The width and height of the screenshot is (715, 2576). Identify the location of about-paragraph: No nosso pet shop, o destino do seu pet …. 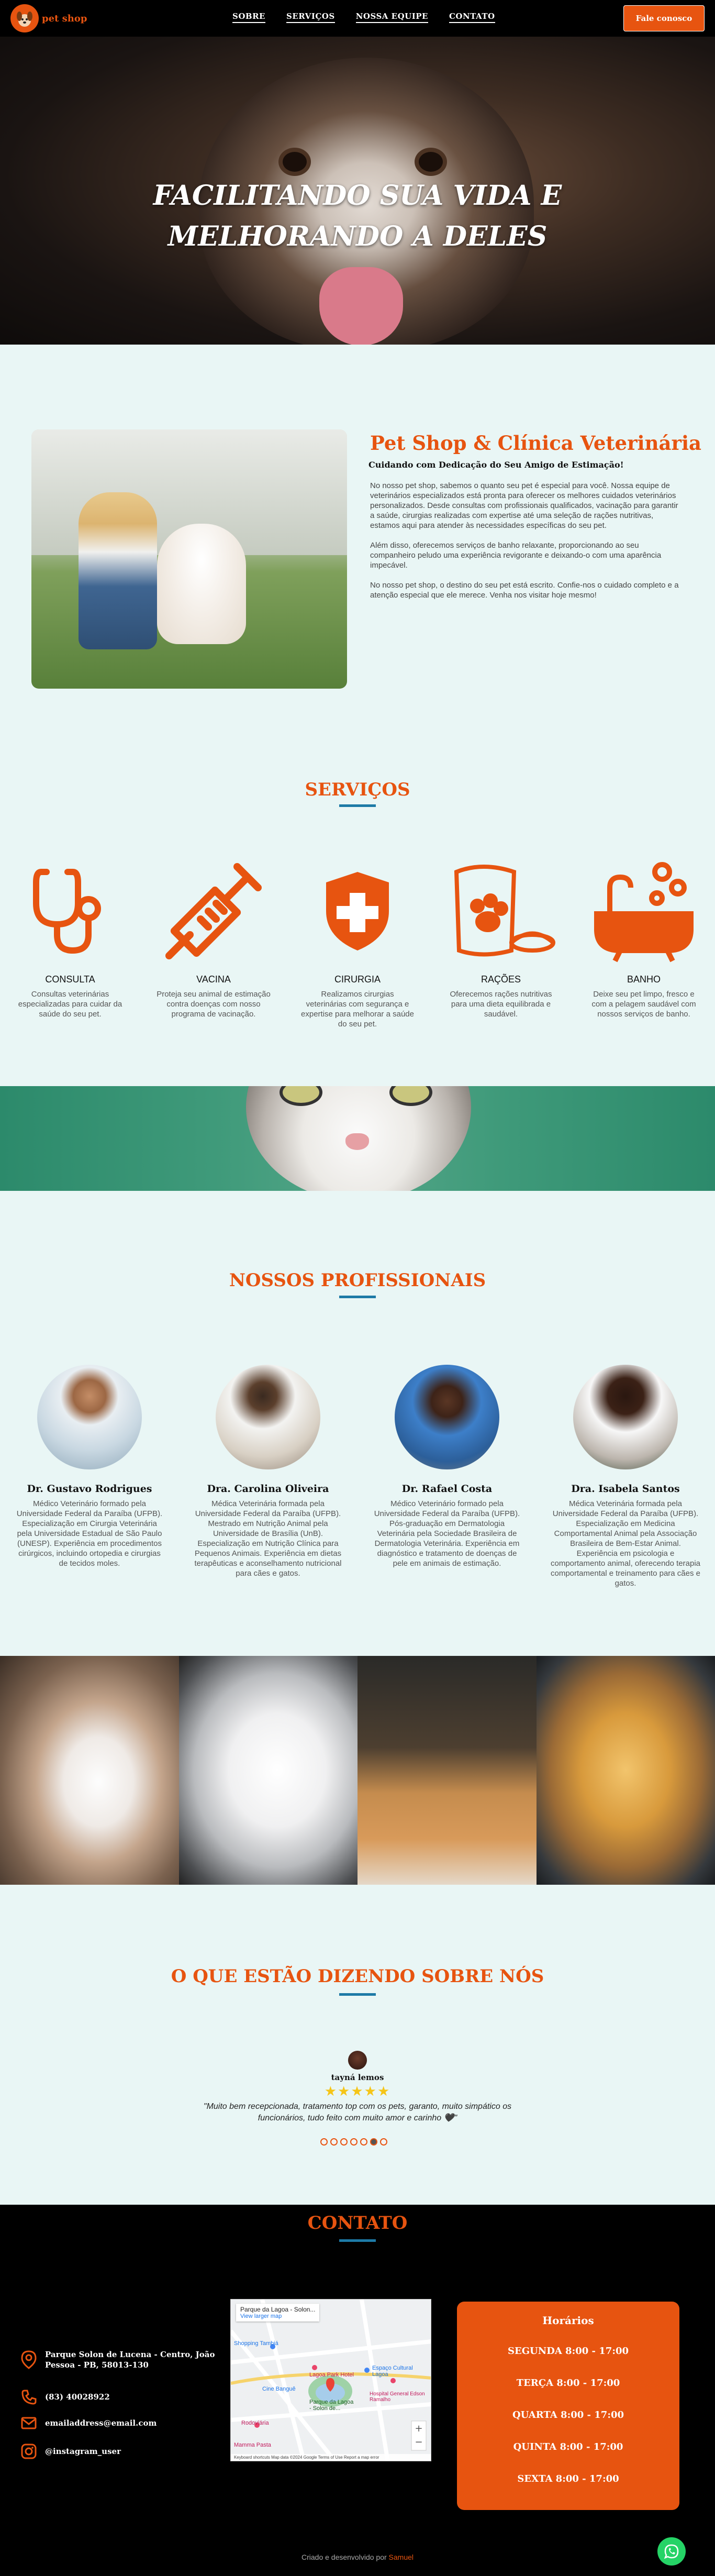
(524, 590).